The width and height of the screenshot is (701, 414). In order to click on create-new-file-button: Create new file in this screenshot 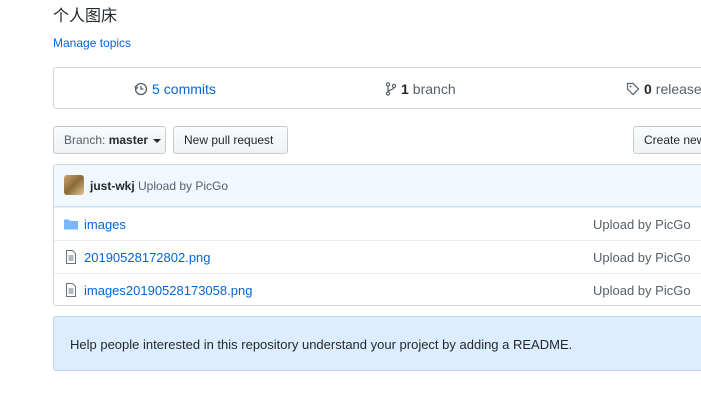, I will do `click(667, 140)`.